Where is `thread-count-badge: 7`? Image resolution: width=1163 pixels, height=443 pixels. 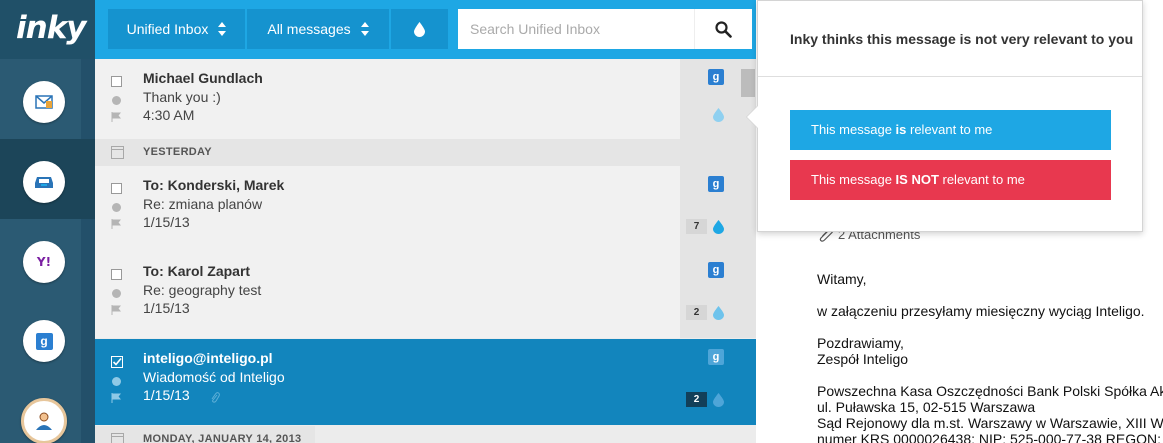
thread-count-badge: 7 is located at coordinates (696, 226).